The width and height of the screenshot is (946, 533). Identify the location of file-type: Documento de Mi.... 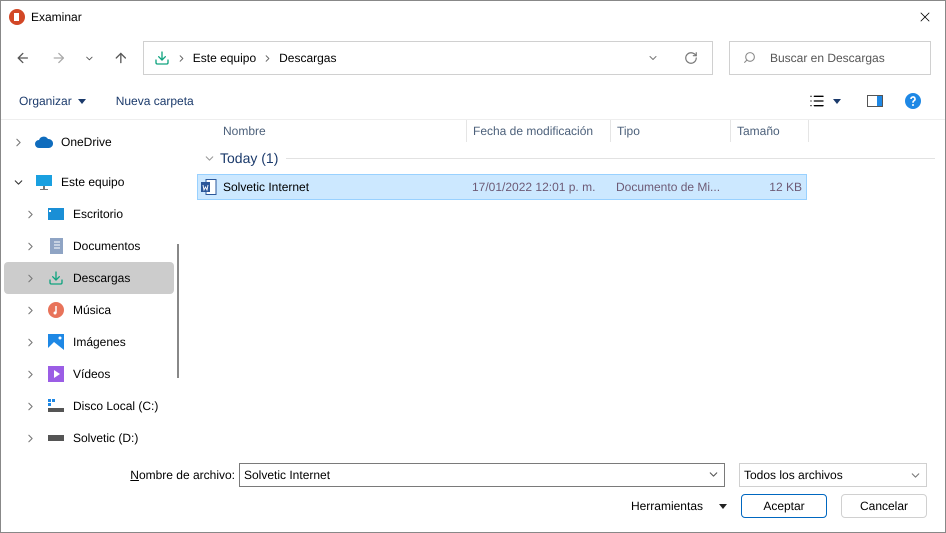
(668, 187).